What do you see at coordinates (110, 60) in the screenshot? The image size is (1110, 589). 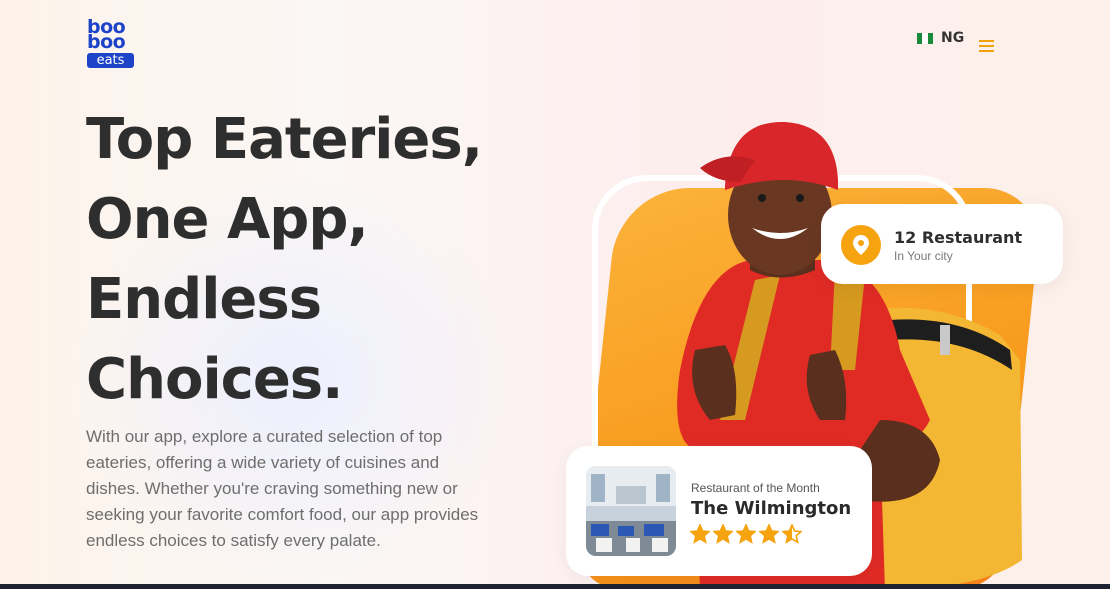 I see `logo-text-eats: eats` at bounding box center [110, 60].